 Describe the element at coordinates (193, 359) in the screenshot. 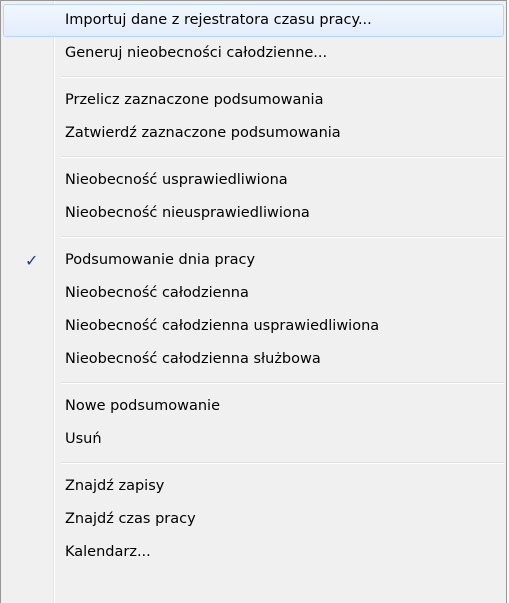

I see `menu-item-label: Nieobecność całodzienna służbowa` at that location.